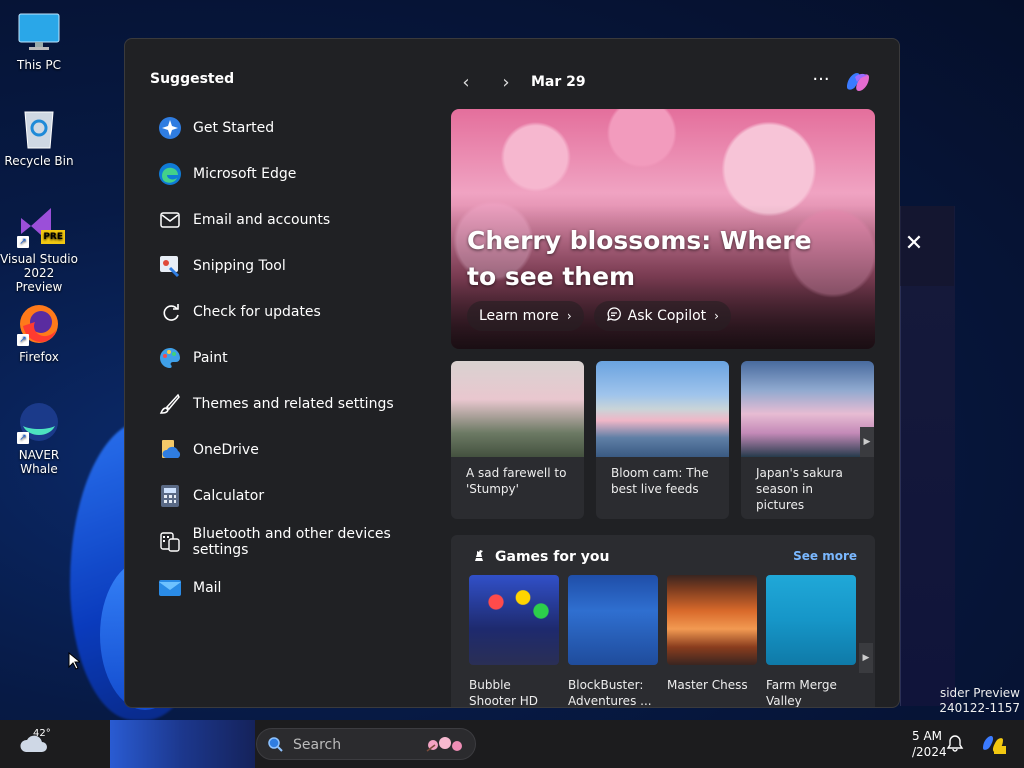 This screenshot has height=768, width=1024. I want to click on game-thumbnail-farm-merge, so click(811, 620).